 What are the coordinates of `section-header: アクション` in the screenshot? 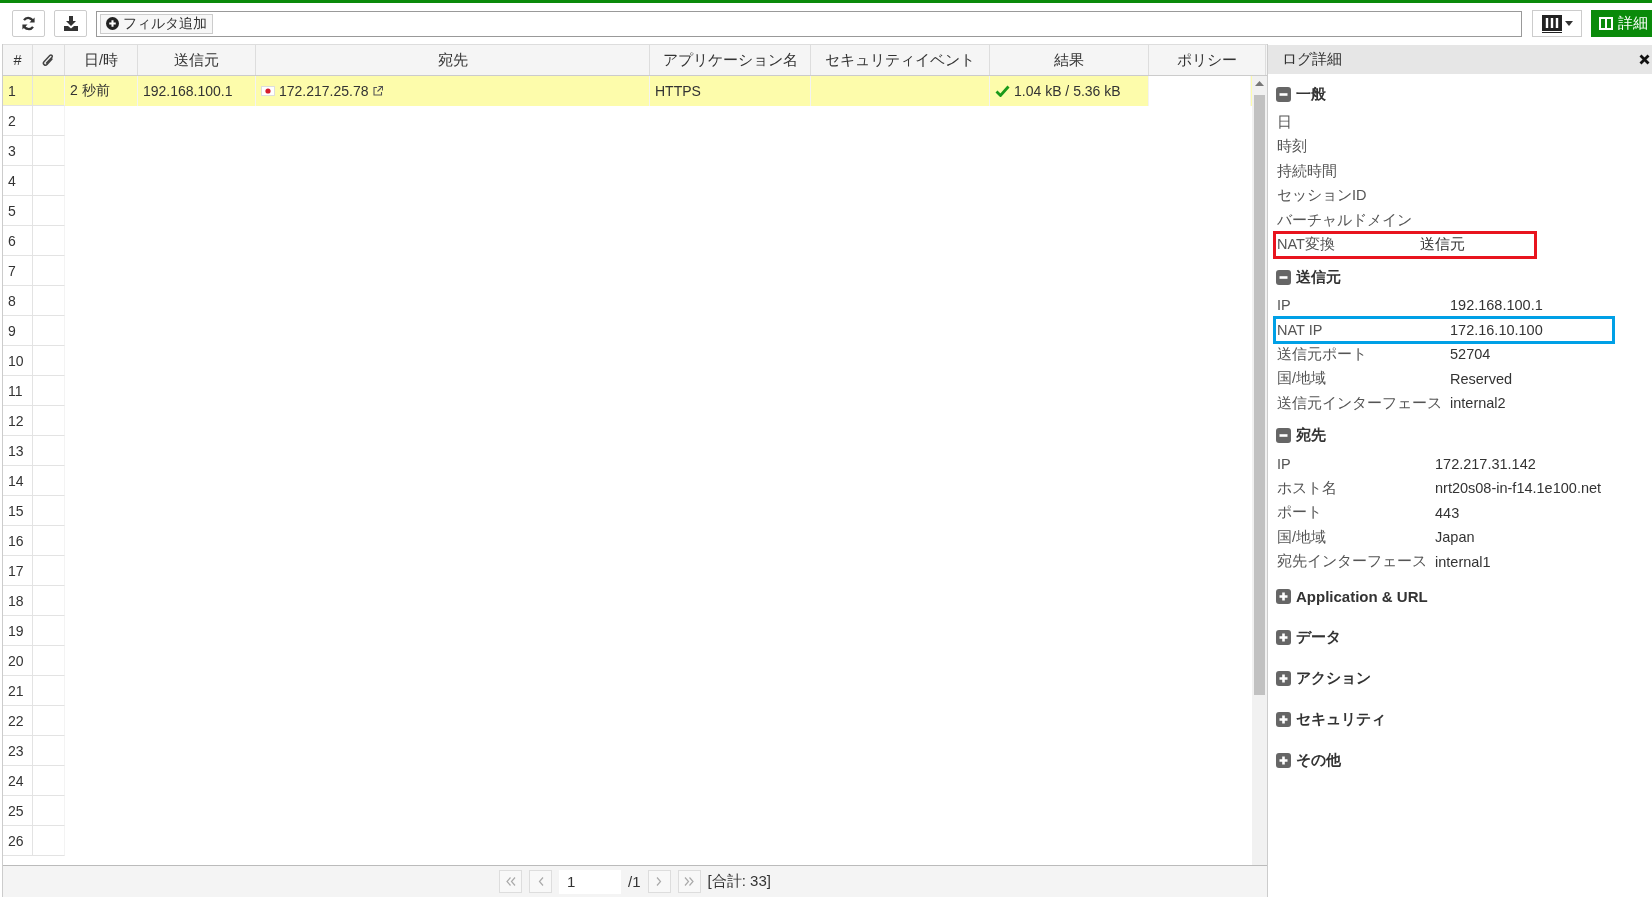 It's located at (1323, 678).